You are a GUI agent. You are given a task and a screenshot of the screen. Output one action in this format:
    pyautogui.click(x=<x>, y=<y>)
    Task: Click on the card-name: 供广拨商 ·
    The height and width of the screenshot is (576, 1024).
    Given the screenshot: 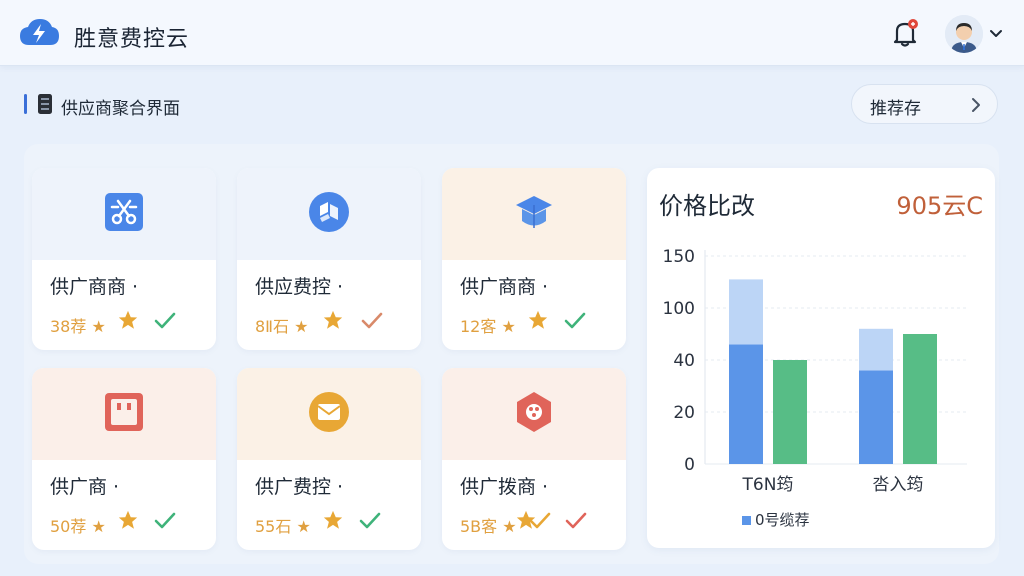 What is the action you would take?
    pyautogui.click(x=504, y=487)
    